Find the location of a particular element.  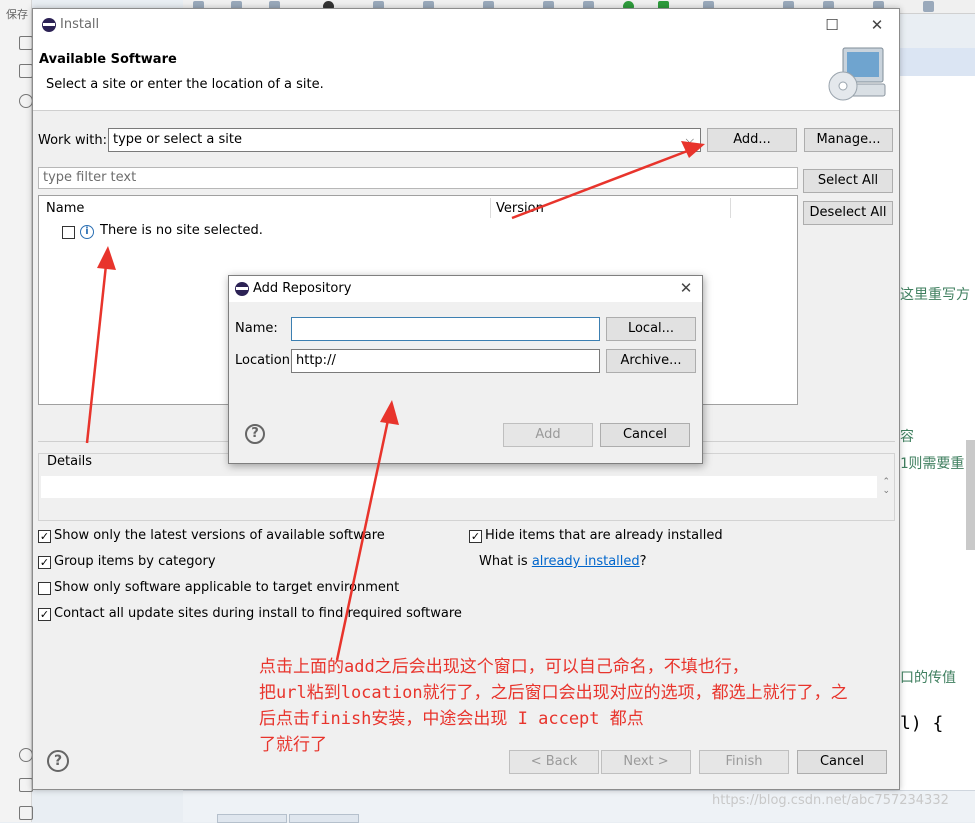

select-all-button: Select All is located at coordinates (848, 181).